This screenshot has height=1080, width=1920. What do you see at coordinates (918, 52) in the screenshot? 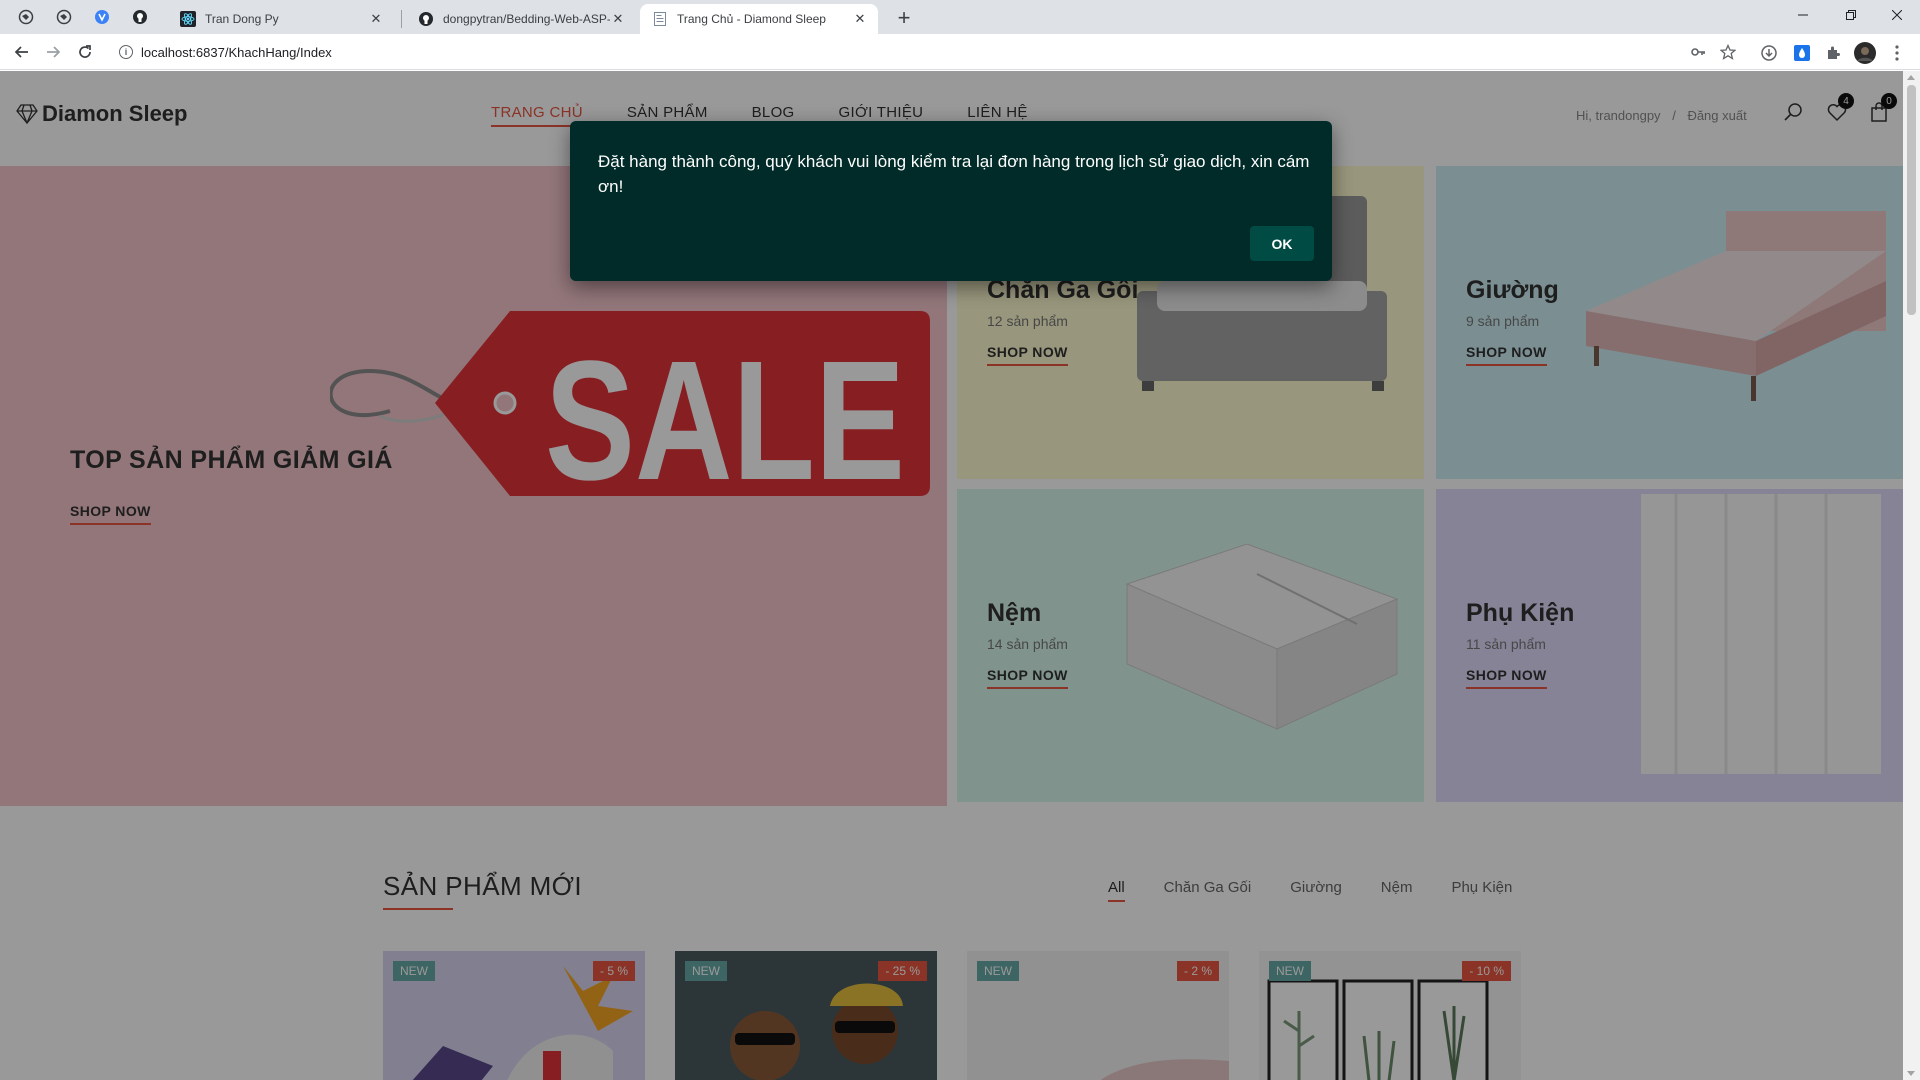
I see `address-bar: i localhost:6837/KhachHang/Index` at bounding box center [918, 52].